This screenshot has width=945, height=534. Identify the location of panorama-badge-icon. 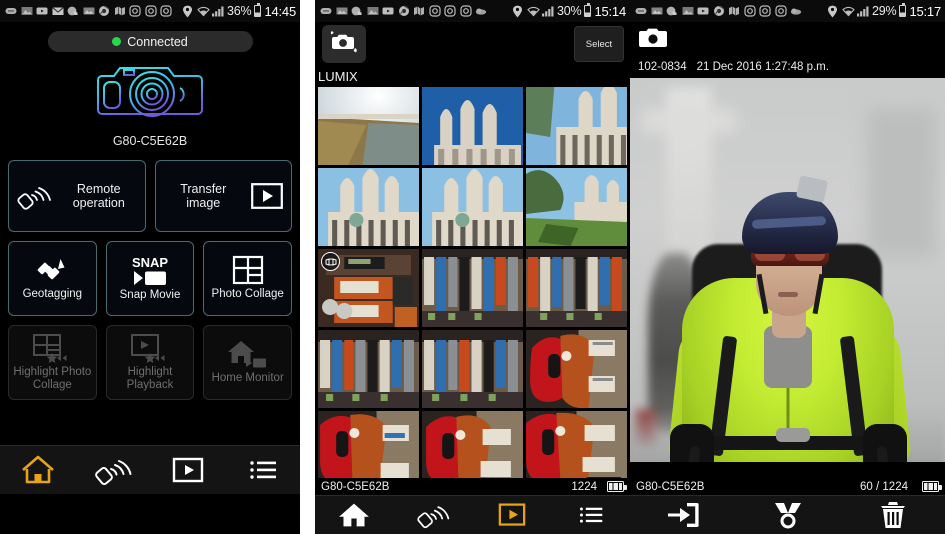
(330, 261).